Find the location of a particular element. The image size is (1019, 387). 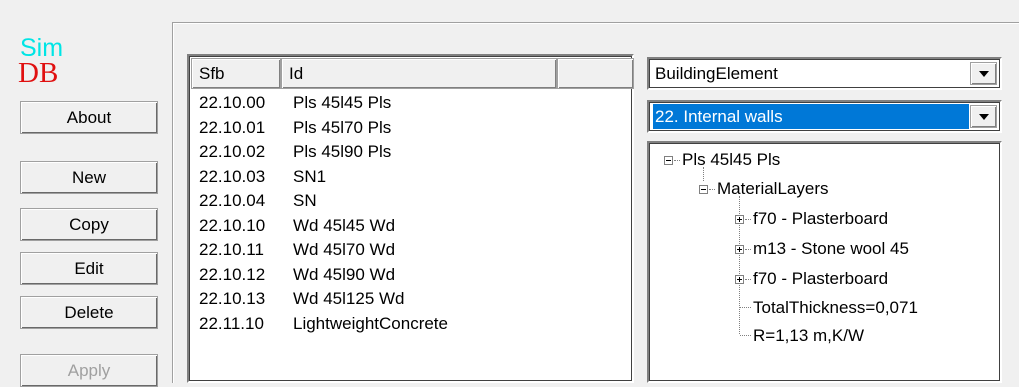

type-select: BuildingElement is located at coordinates (824, 73).